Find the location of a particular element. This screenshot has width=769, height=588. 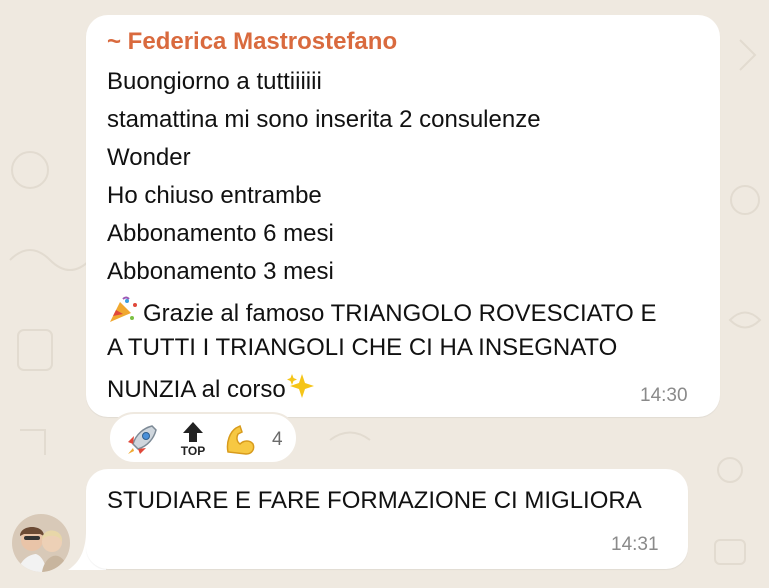

sender-name: ~ Federica Mastrostefano is located at coordinates (252, 42).